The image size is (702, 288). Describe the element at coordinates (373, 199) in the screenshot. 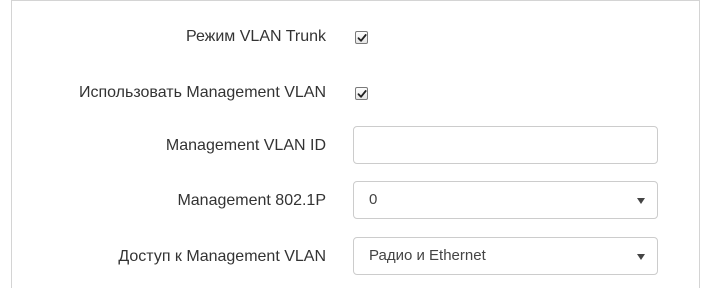

I see `management-8021p-value: 0` at that location.